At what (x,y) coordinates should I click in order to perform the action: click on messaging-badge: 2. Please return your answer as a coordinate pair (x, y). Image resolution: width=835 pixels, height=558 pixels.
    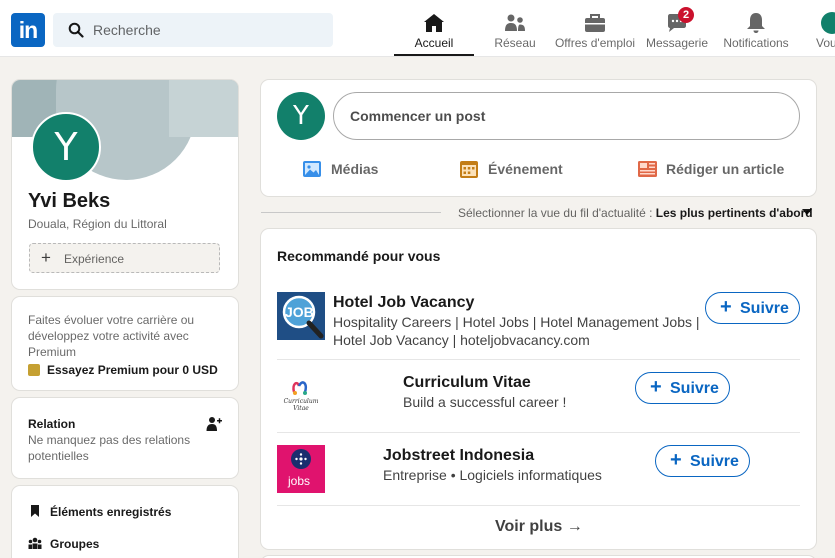
    Looking at the image, I should click on (686, 15).